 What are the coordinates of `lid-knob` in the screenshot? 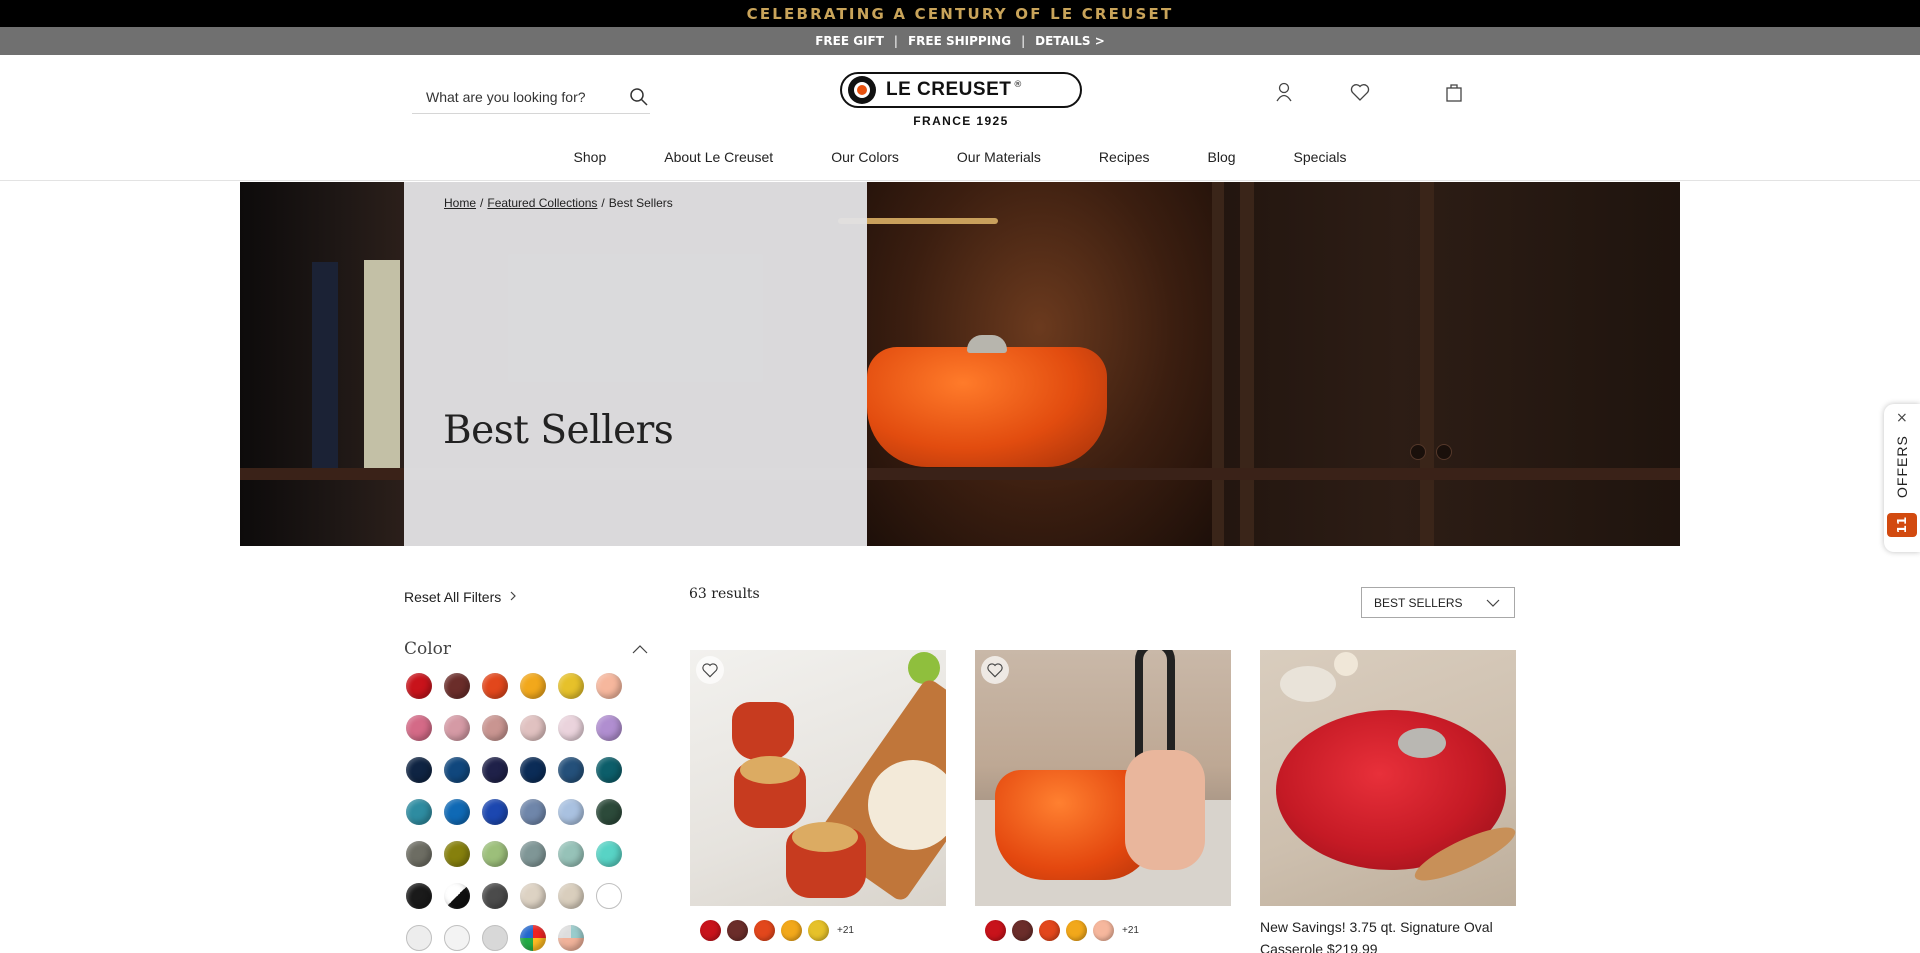 It's located at (1422, 743).